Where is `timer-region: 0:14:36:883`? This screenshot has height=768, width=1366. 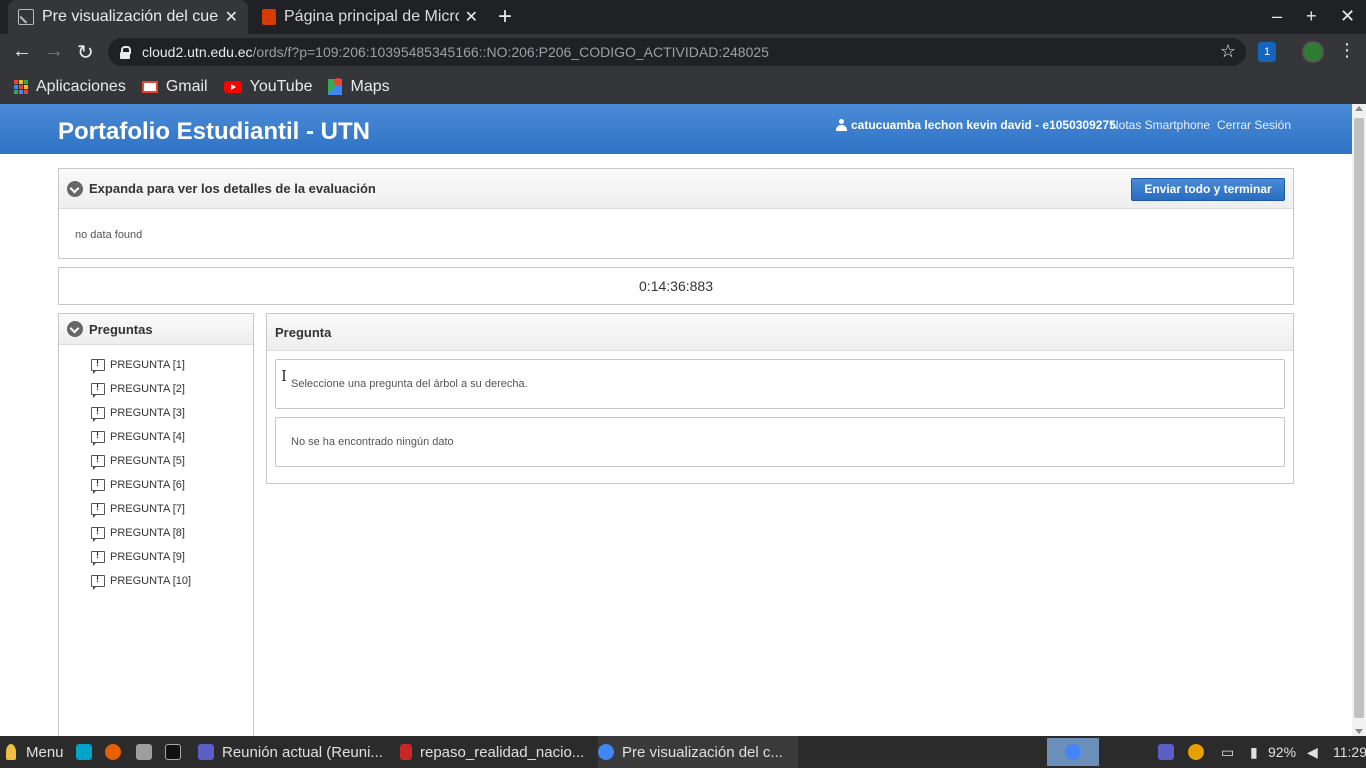 timer-region: 0:14:36:883 is located at coordinates (676, 286).